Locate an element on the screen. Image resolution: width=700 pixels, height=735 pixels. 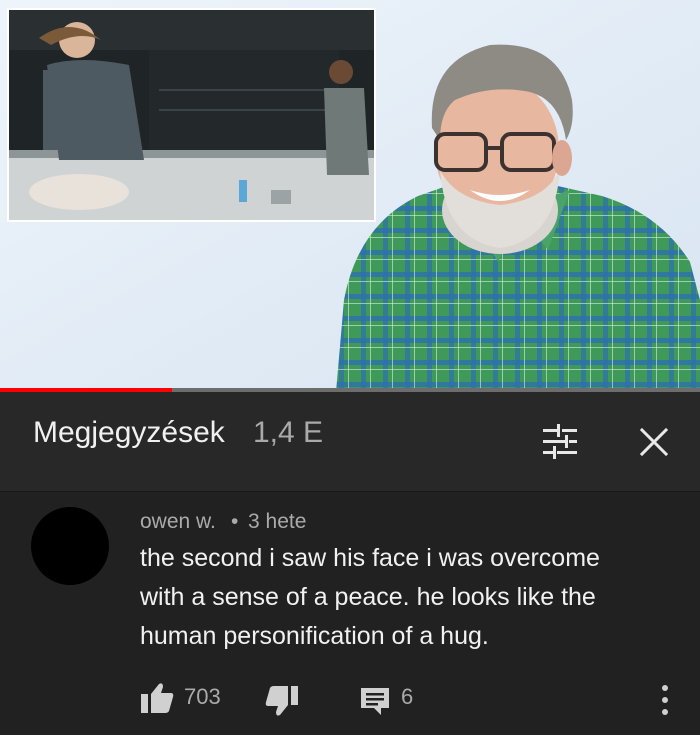
comments-header: Megjegyzések 1,4 E is located at coordinates (350, 442).